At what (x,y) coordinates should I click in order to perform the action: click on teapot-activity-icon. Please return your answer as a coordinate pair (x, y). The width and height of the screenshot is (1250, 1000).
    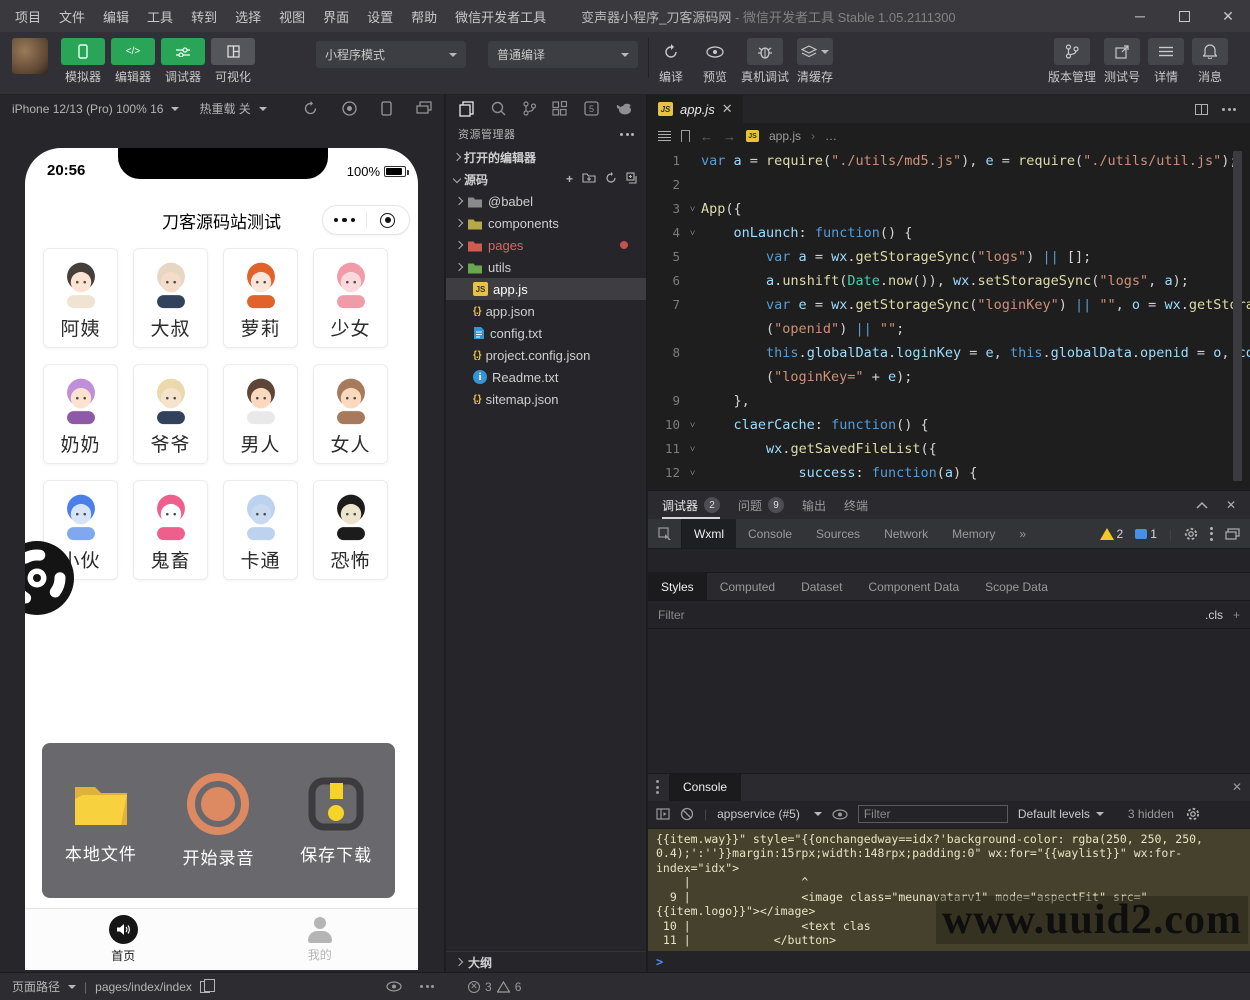
    Looking at the image, I should click on (624, 108).